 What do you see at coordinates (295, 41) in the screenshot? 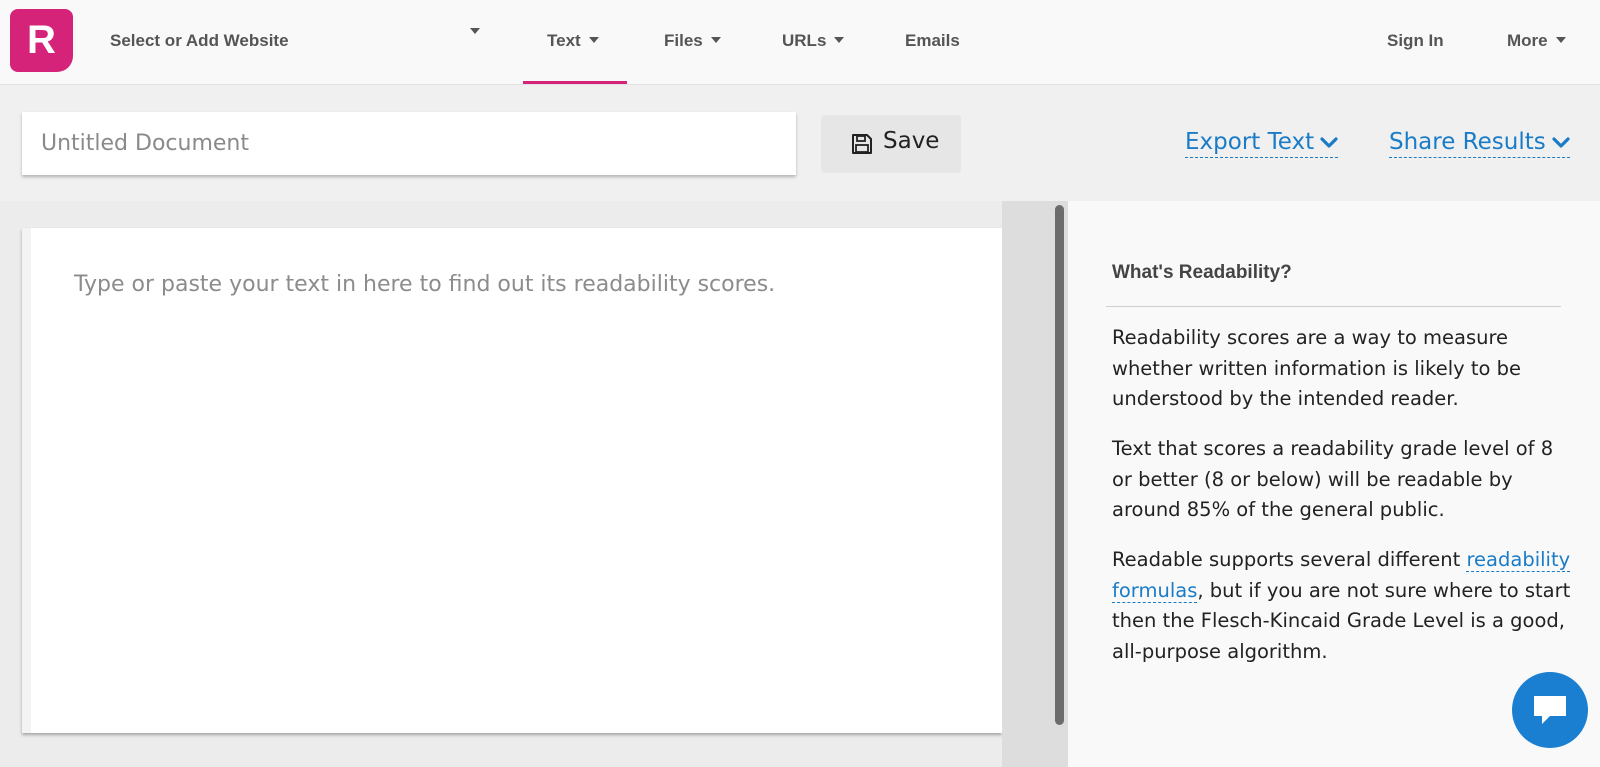
I see `website-select-dropdown: Select or Add Website` at bounding box center [295, 41].